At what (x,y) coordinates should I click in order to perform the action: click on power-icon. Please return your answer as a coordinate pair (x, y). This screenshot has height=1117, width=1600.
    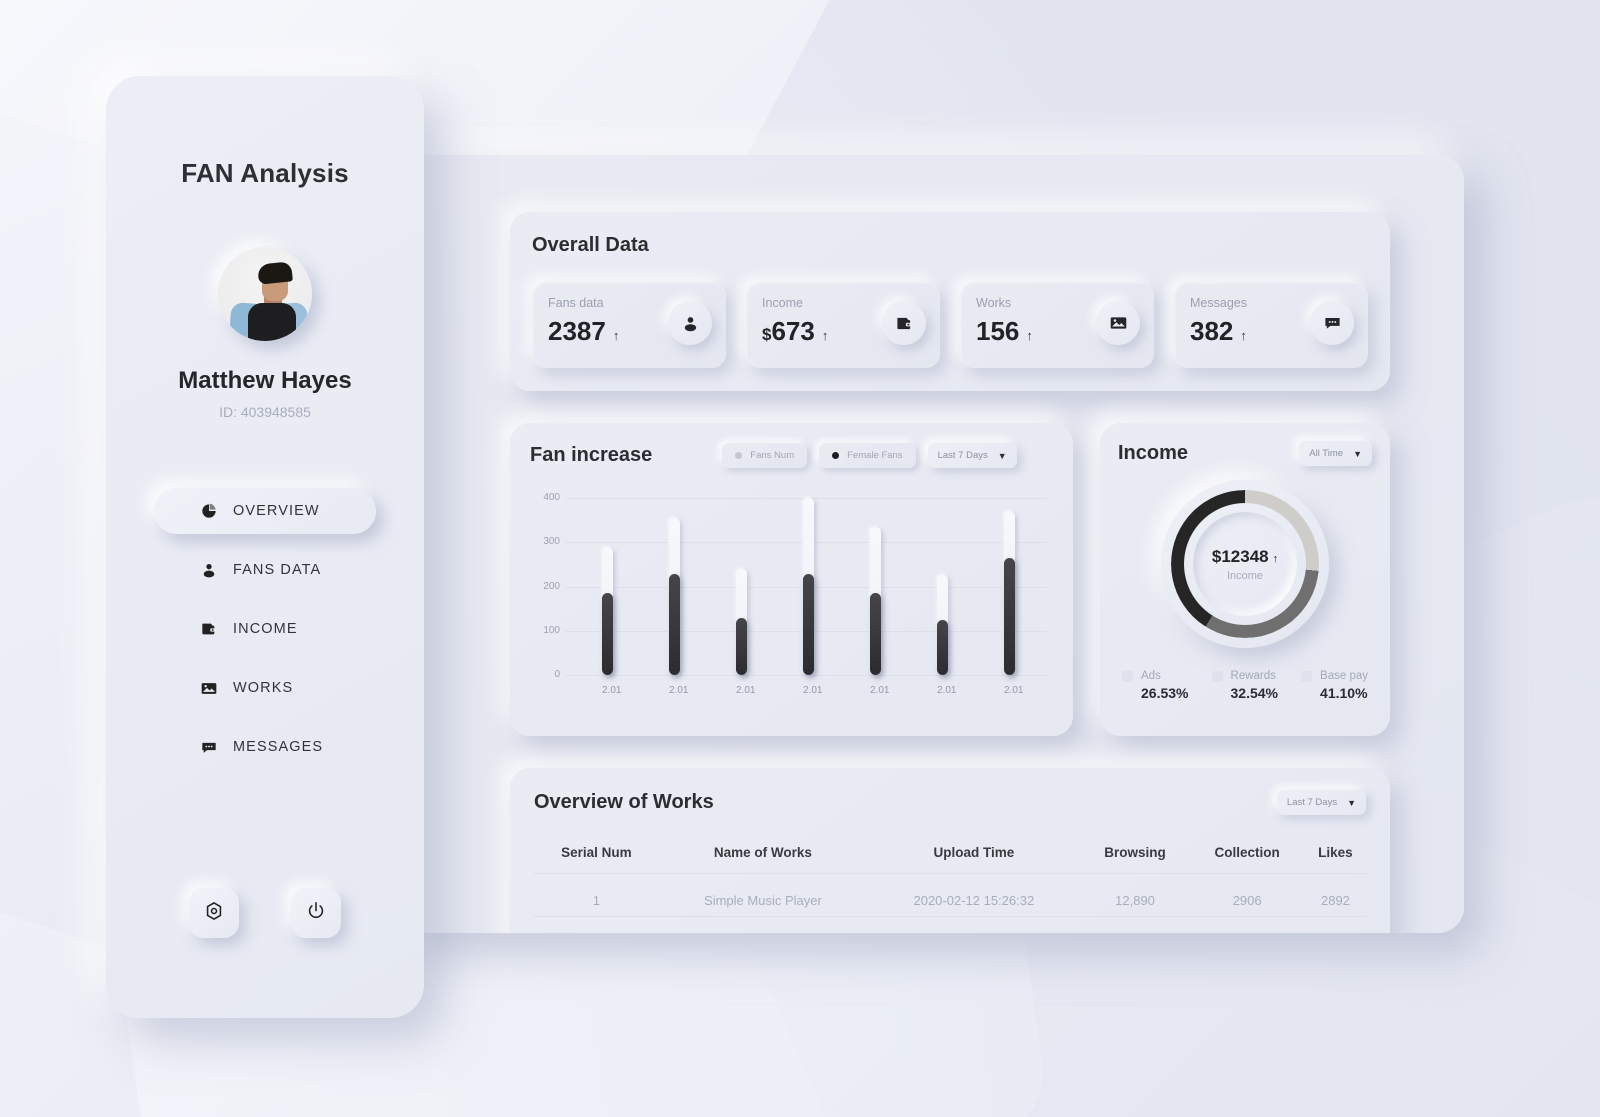
    Looking at the image, I should click on (316, 913).